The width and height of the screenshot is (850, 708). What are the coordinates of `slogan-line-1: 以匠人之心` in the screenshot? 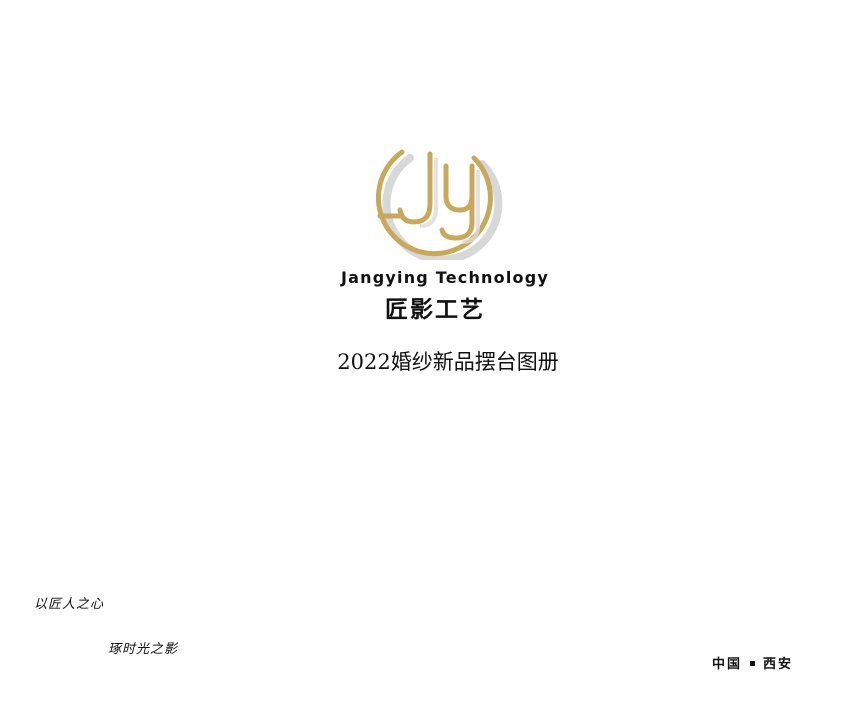 It's located at (69, 604).